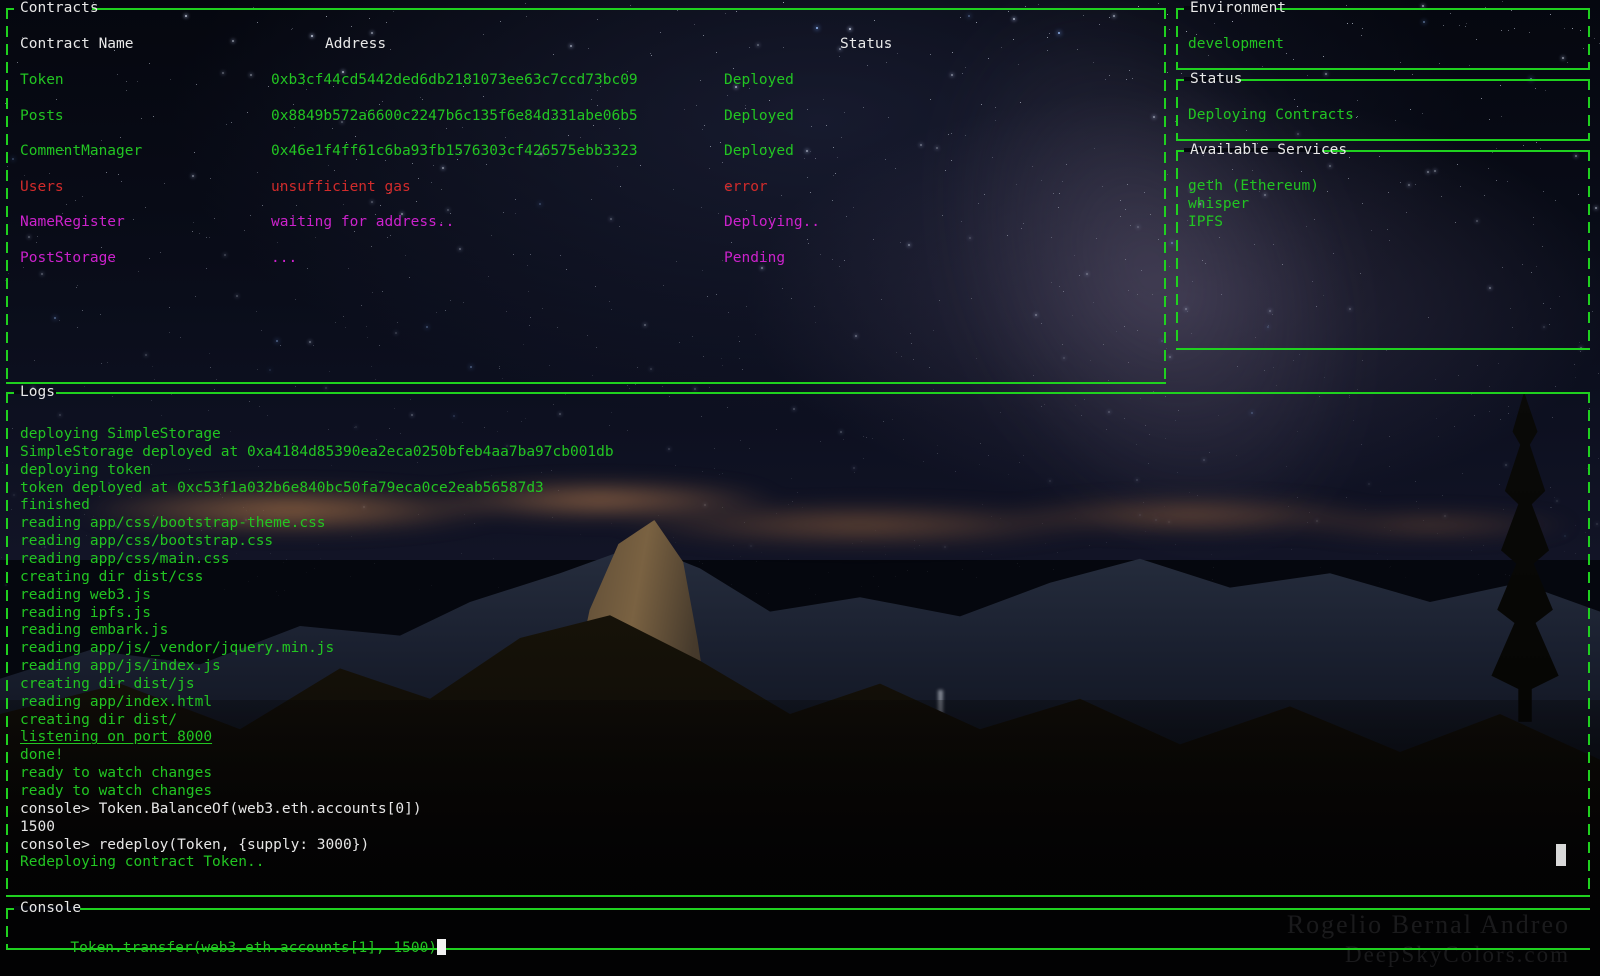 The image size is (1600, 976). What do you see at coordinates (442, 947) in the screenshot?
I see `text-caret` at bounding box center [442, 947].